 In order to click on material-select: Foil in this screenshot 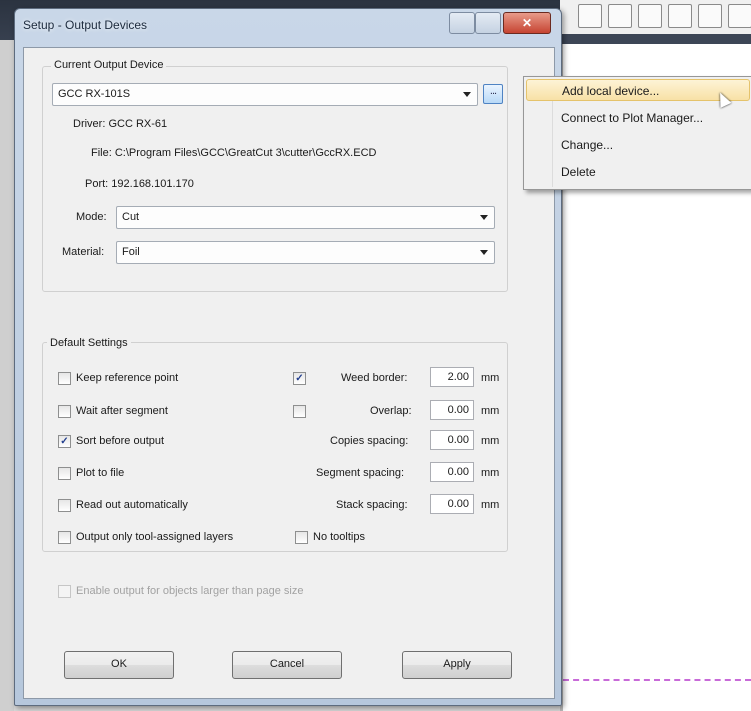, I will do `click(305, 252)`.